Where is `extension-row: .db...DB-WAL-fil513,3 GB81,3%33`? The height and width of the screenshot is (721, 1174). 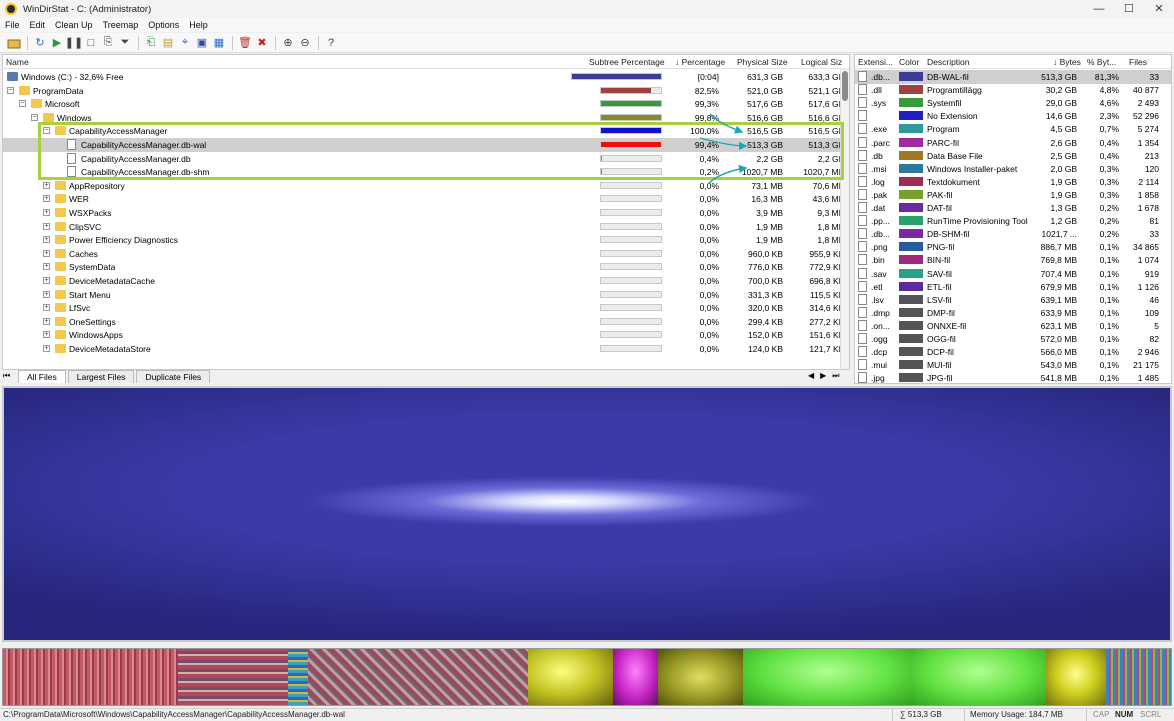 extension-row: .db...DB-WAL-fil513,3 GB81,3%33 is located at coordinates (1013, 77).